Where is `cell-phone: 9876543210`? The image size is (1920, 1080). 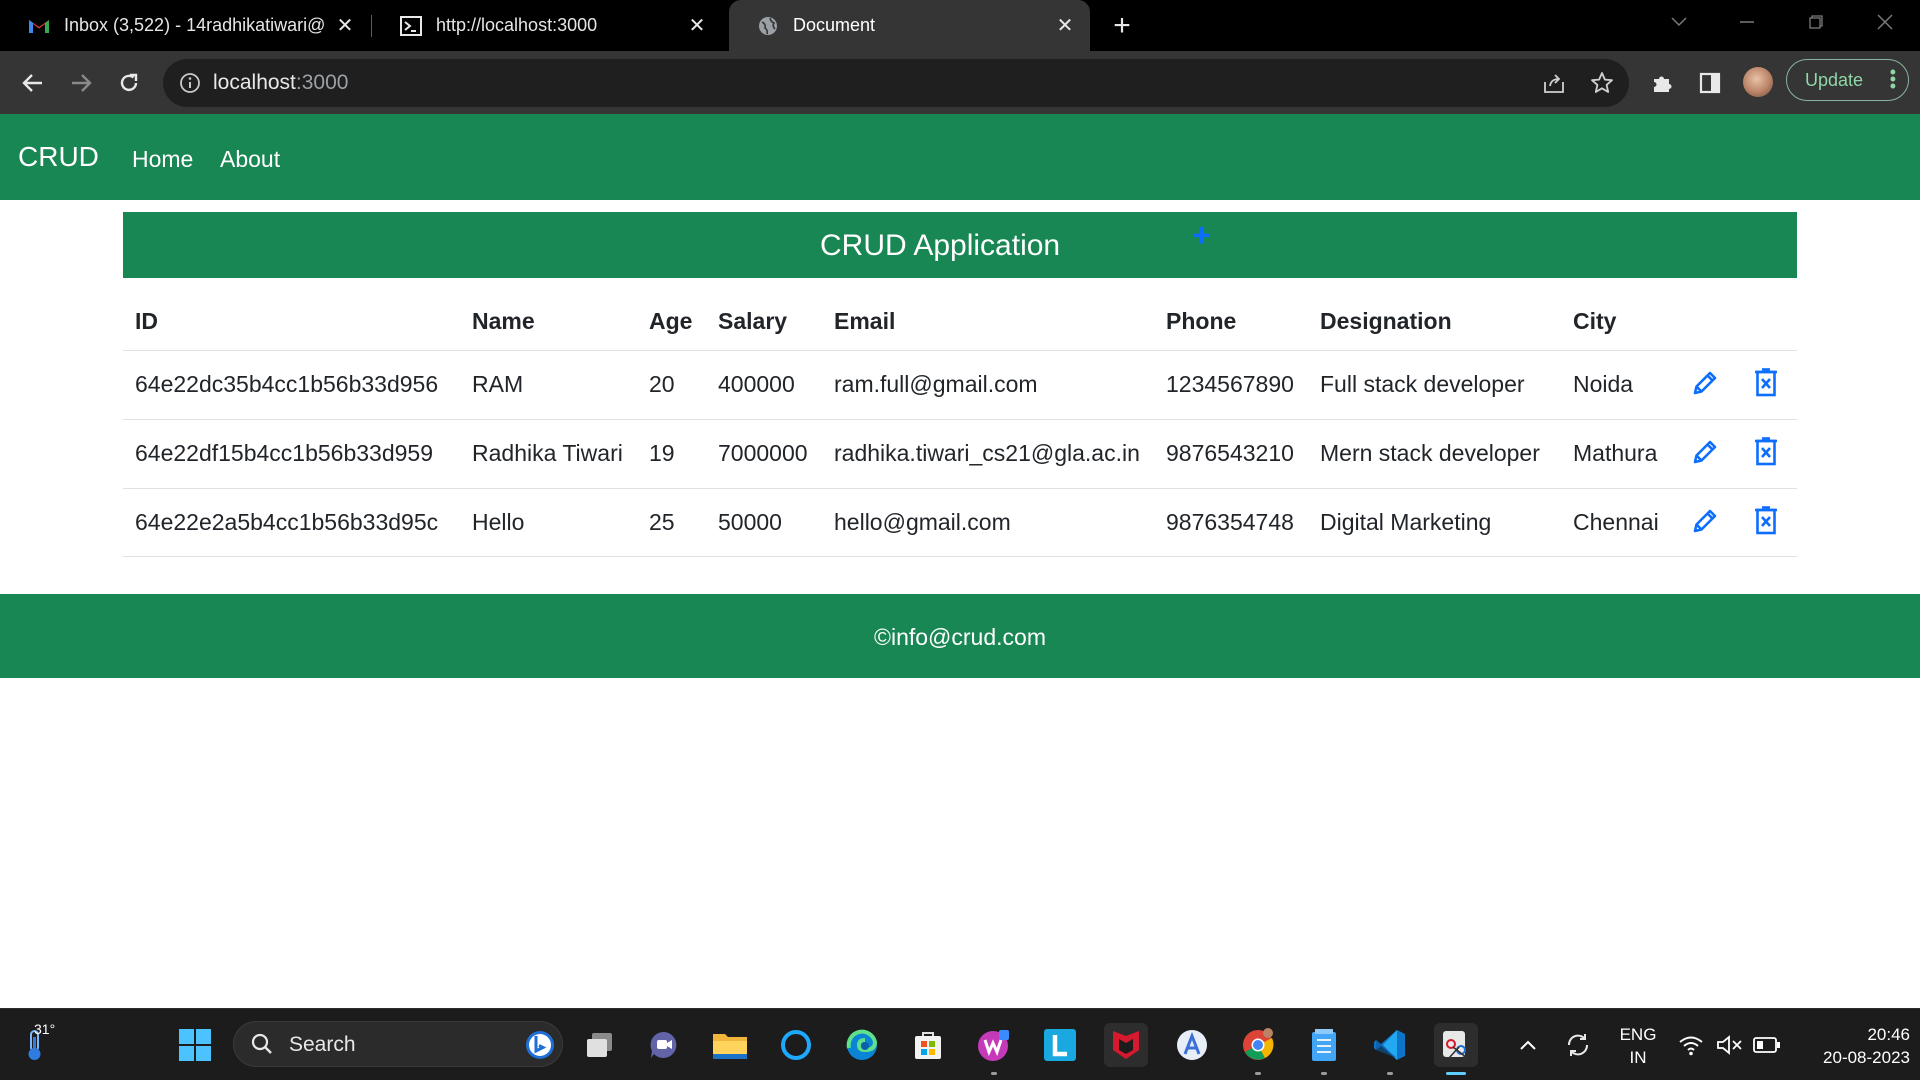
cell-phone: 9876543210 is located at coordinates (1230, 453).